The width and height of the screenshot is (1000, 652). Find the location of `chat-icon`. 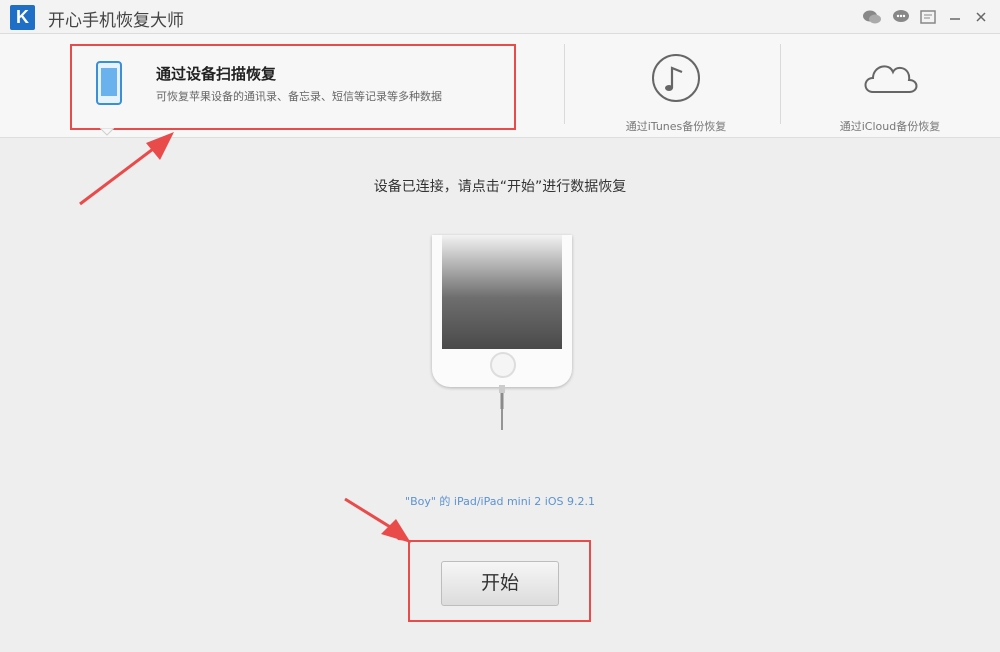

chat-icon is located at coordinates (901, 17).